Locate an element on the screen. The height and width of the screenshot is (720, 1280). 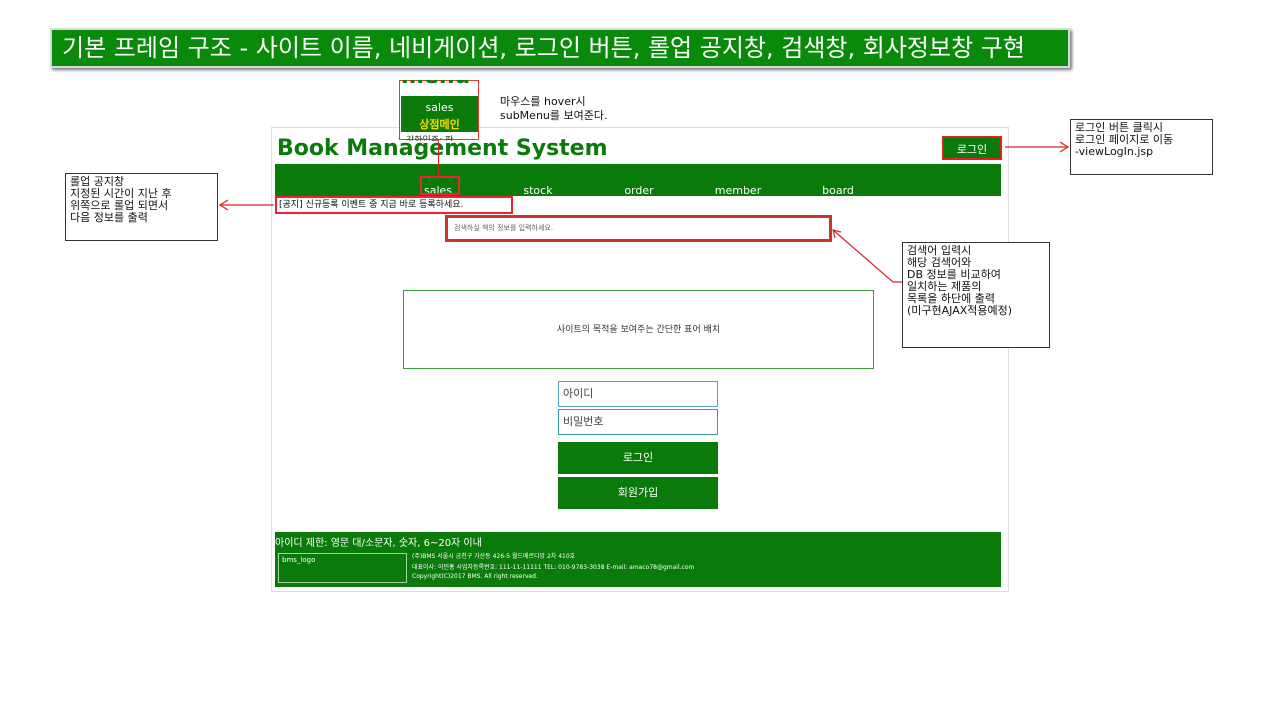
annotation-arrows is located at coordinates (644, 212).